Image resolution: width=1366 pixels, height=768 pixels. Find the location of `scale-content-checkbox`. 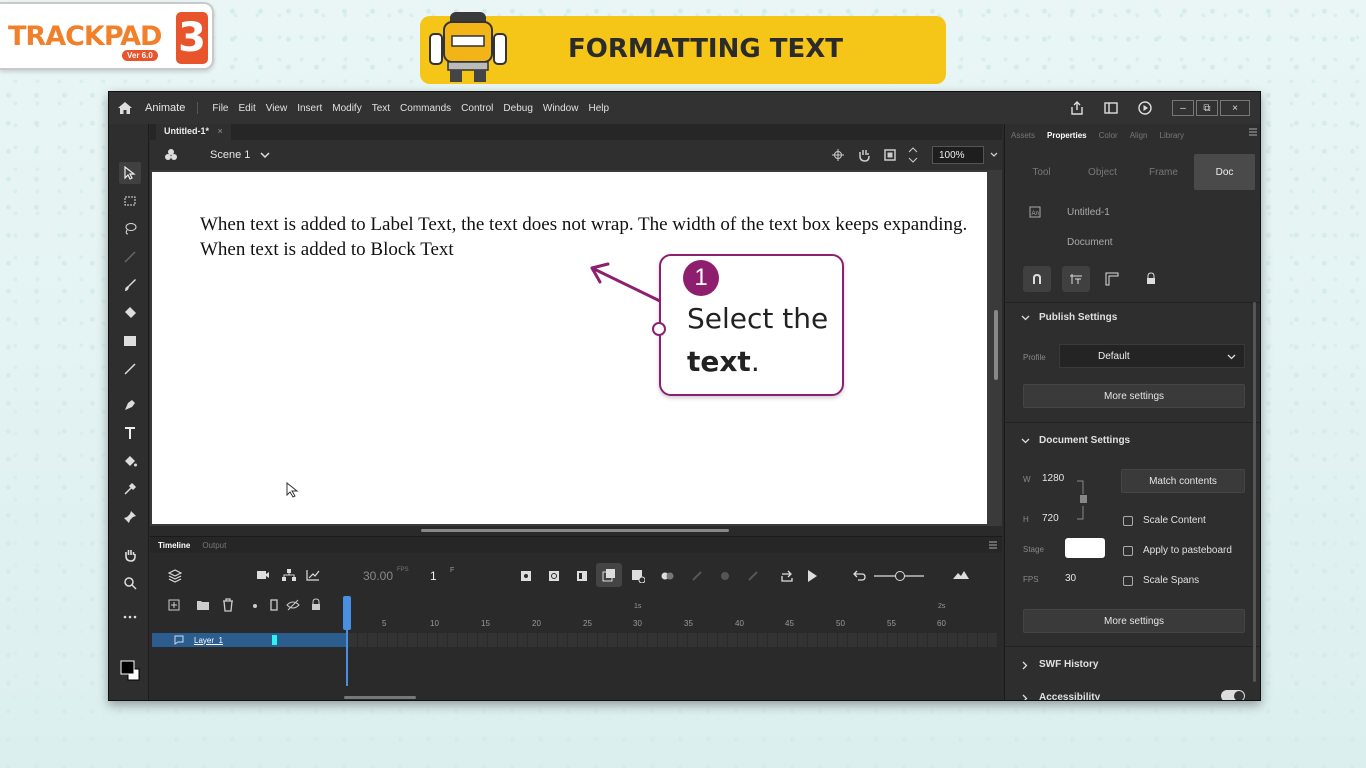

scale-content-checkbox is located at coordinates (1128, 521).